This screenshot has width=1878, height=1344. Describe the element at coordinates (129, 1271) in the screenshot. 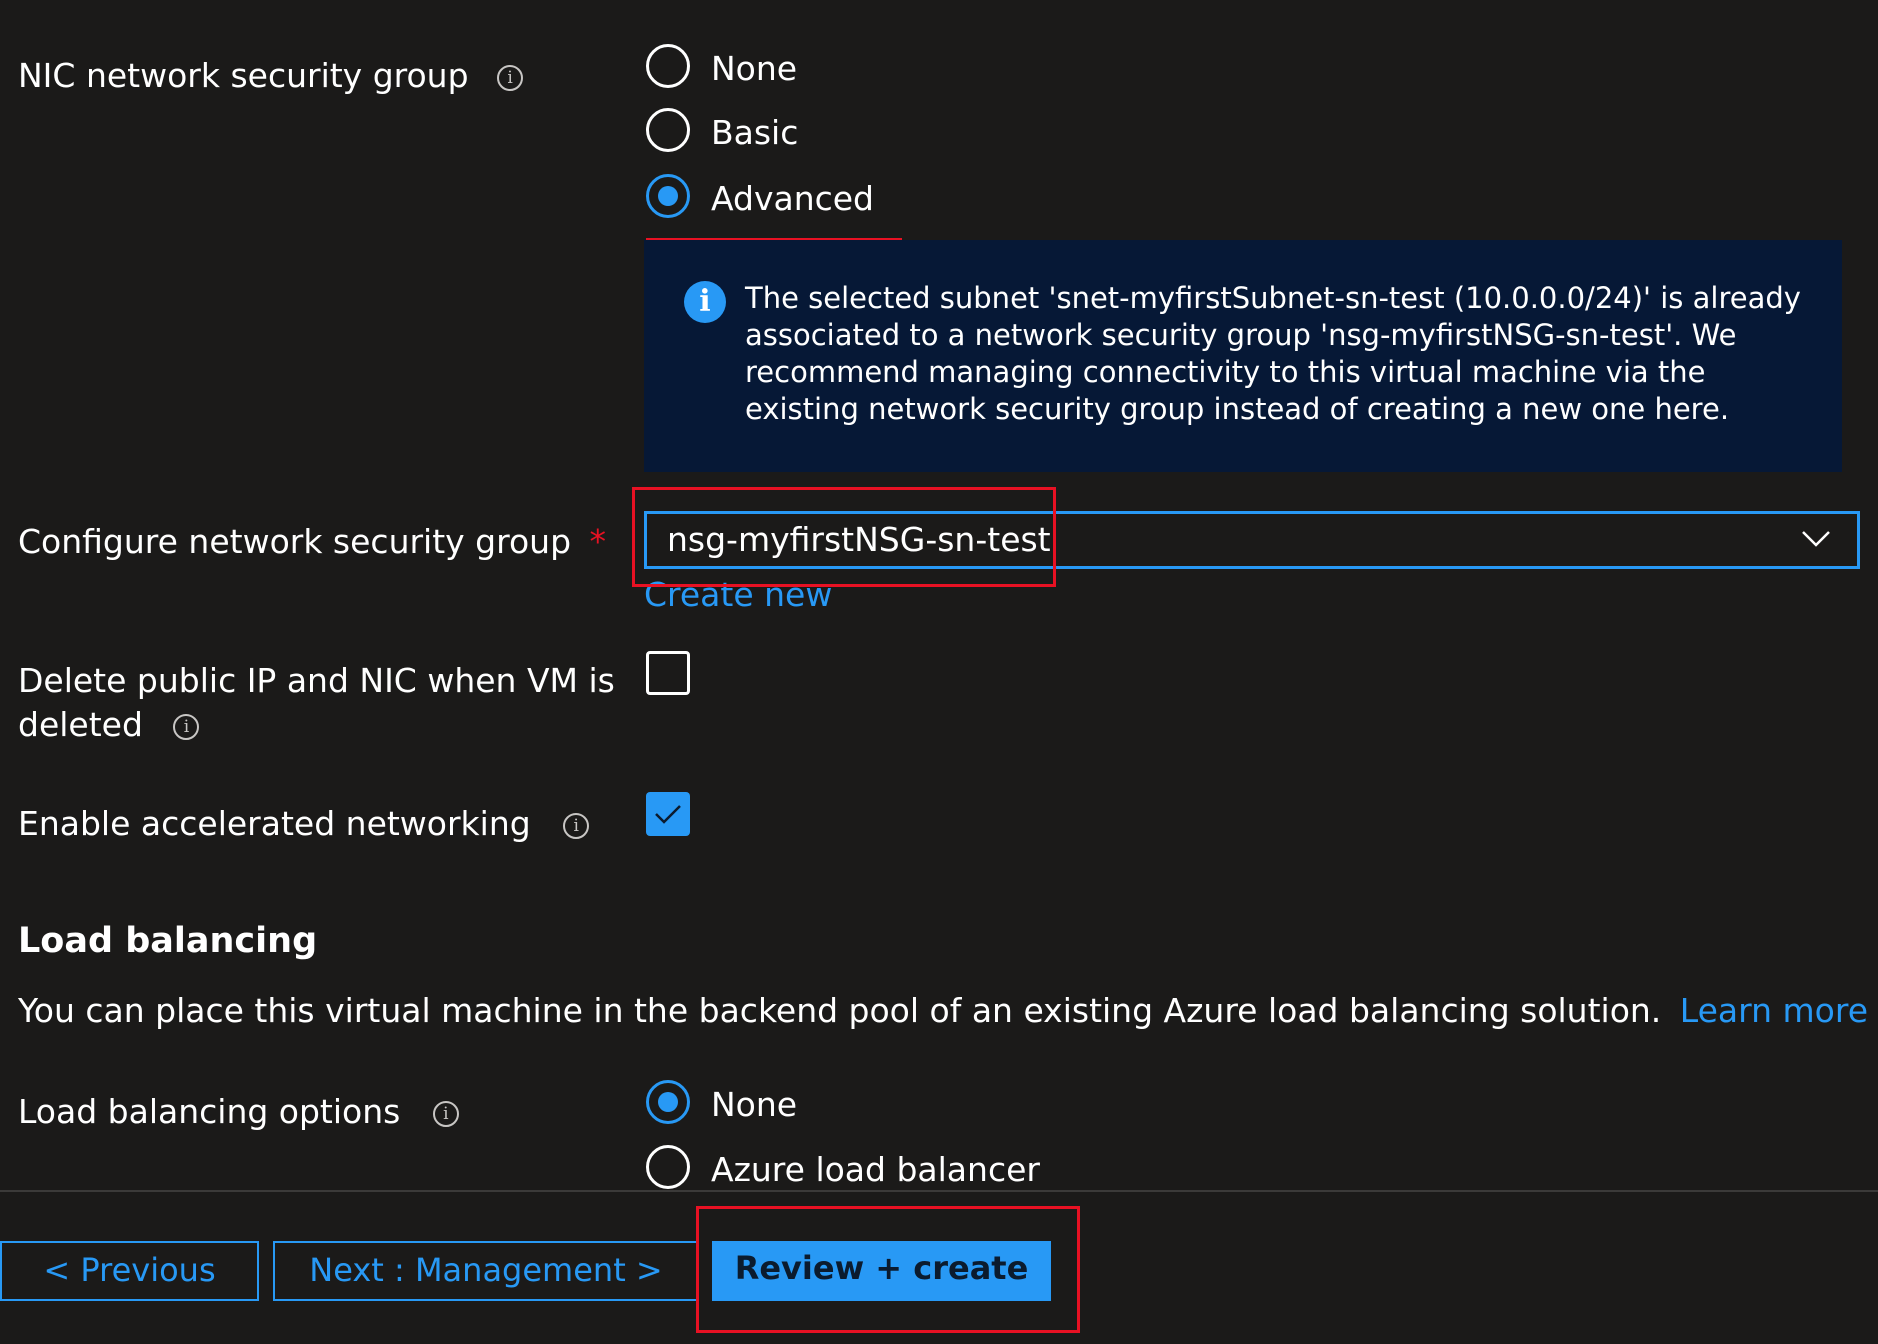

I see `previous-button: < Previous` at that location.